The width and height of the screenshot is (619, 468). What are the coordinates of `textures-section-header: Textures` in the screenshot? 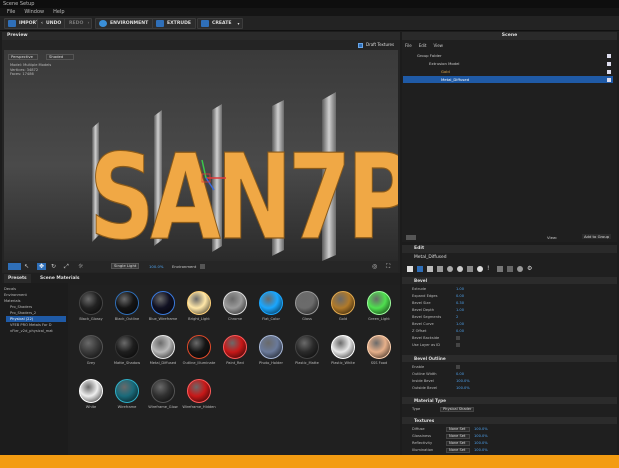 It's located at (509, 420).